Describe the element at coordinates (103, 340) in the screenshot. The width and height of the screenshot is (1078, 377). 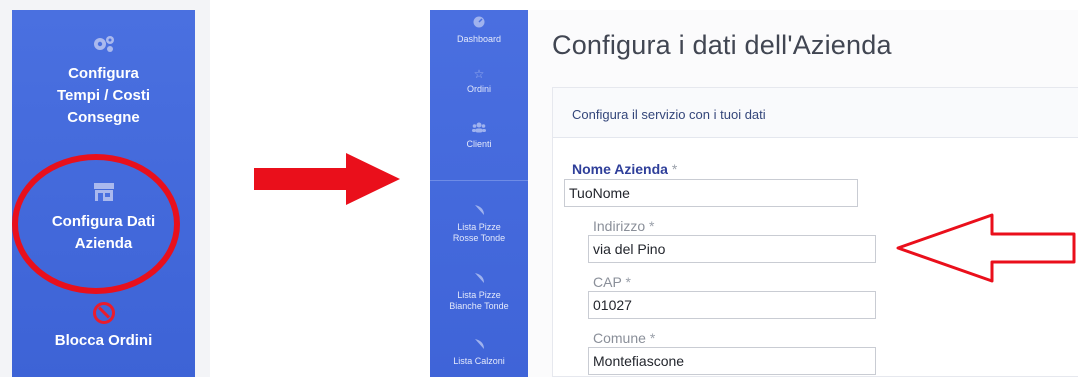
I see `sidebar-item-label: Blocca Ordini` at that location.